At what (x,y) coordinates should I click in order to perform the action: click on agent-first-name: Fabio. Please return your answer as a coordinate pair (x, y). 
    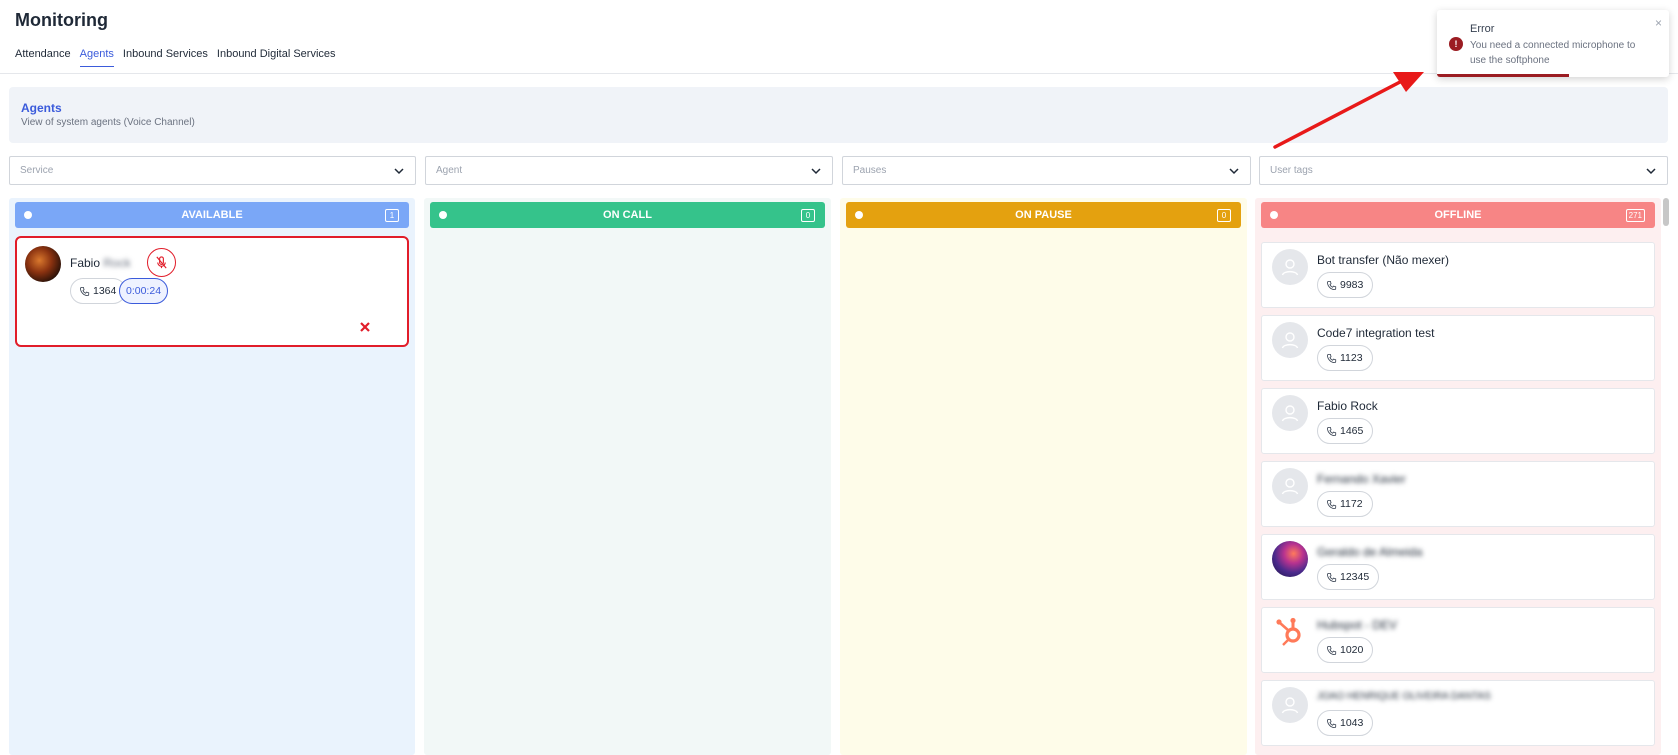
    Looking at the image, I should click on (85, 263).